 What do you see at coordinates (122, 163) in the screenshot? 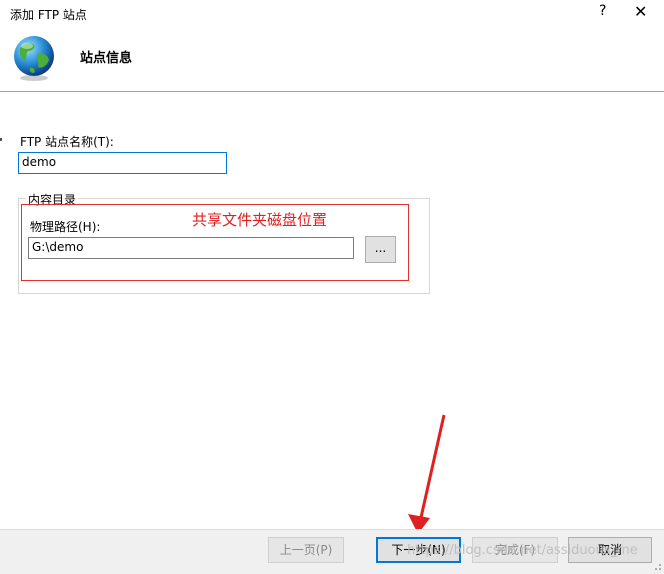
I see `site-name-input: demo` at bounding box center [122, 163].